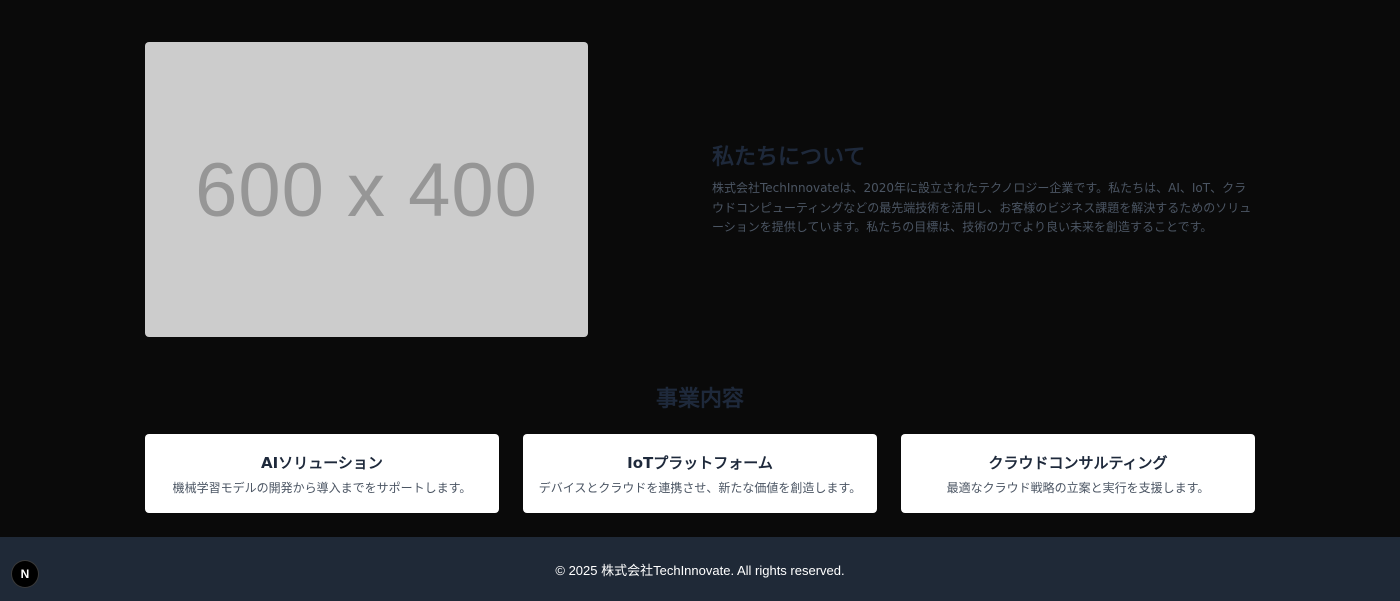 This screenshot has width=1400, height=601. Describe the element at coordinates (700, 463) in the screenshot. I see `service-card-title: IoTプラットフォーム` at that location.